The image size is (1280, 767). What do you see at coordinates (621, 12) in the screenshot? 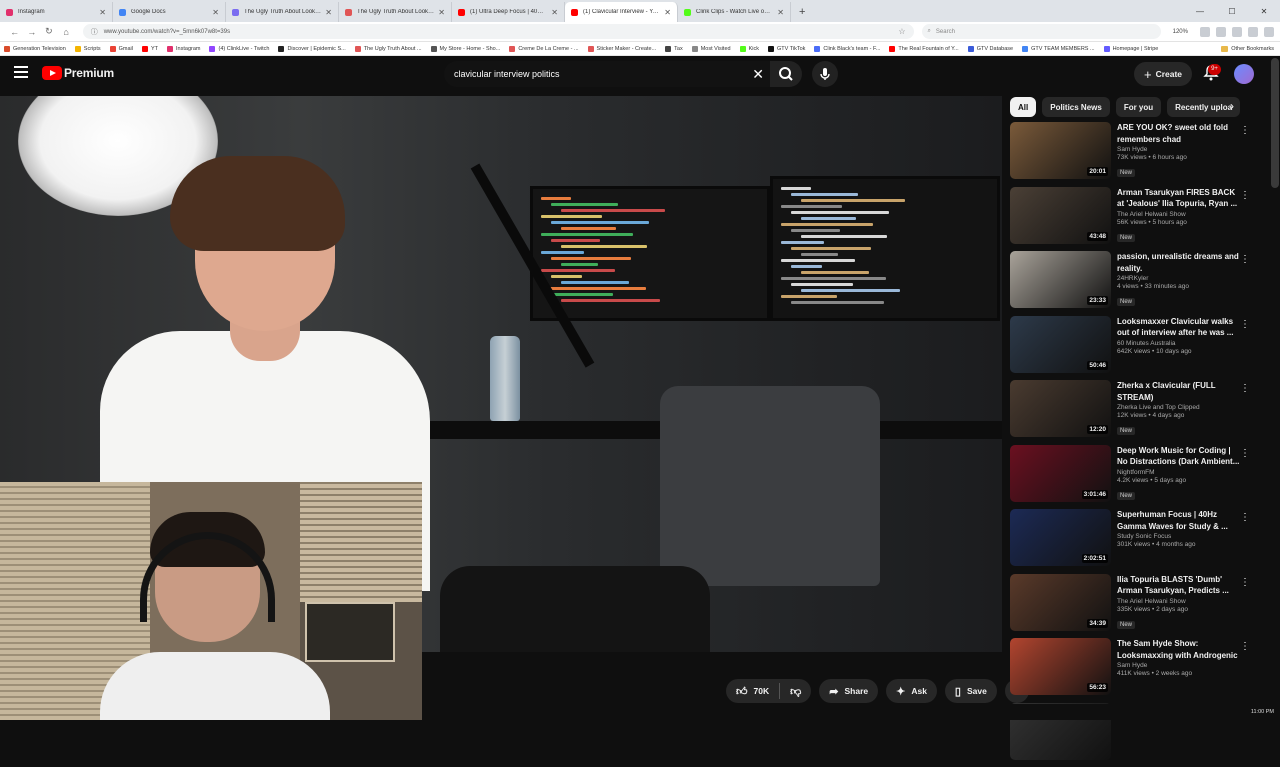
I see `browser-tab: (1) Clavicular Interview - YouTu✕` at bounding box center [621, 12].